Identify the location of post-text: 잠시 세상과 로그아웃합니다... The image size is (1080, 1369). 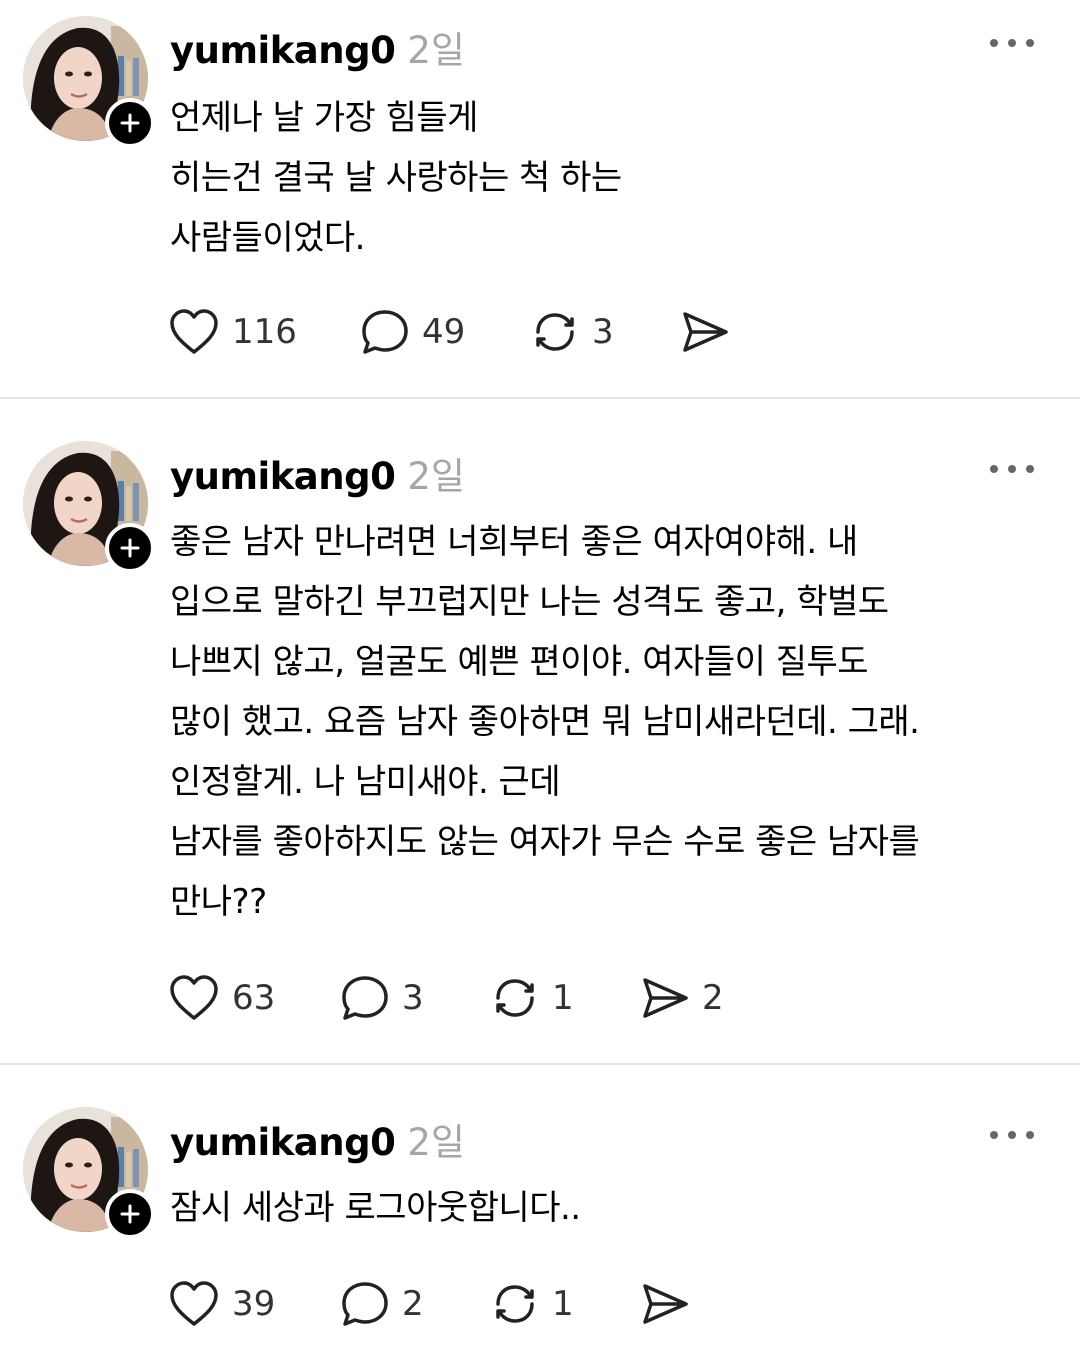
(375, 1208).